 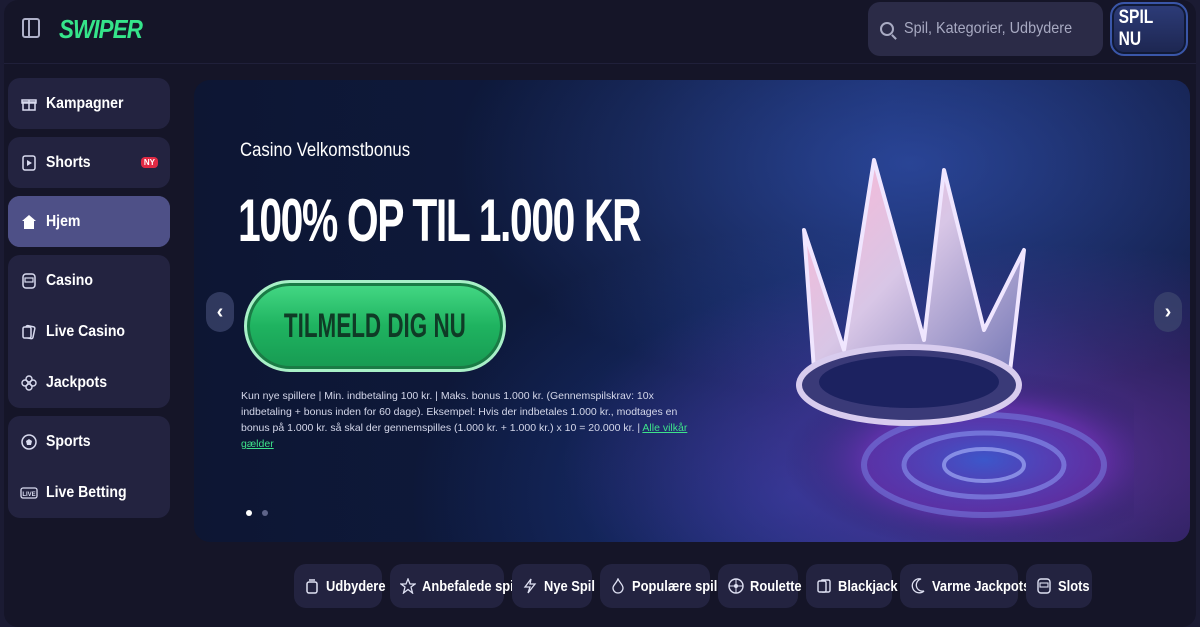 I want to click on star-icon, so click(x=408, y=586).